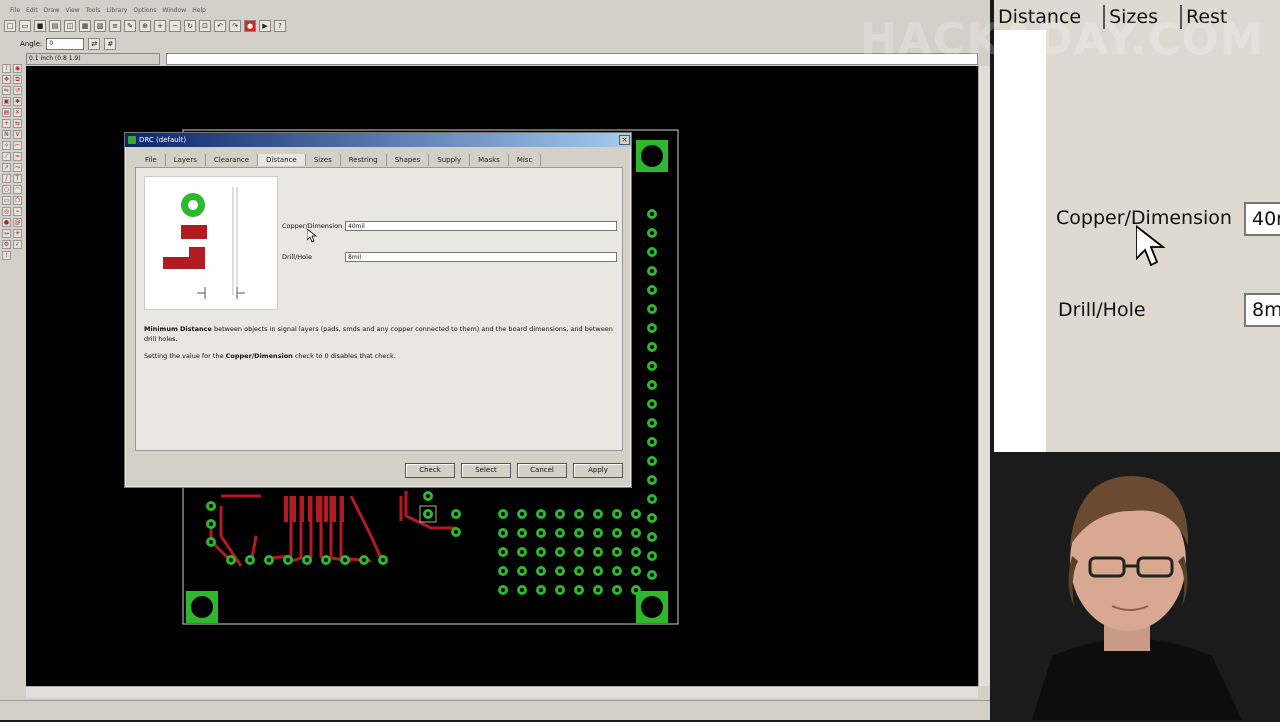  I want to click on tab-sizes: Sizes, so click(323, 160).